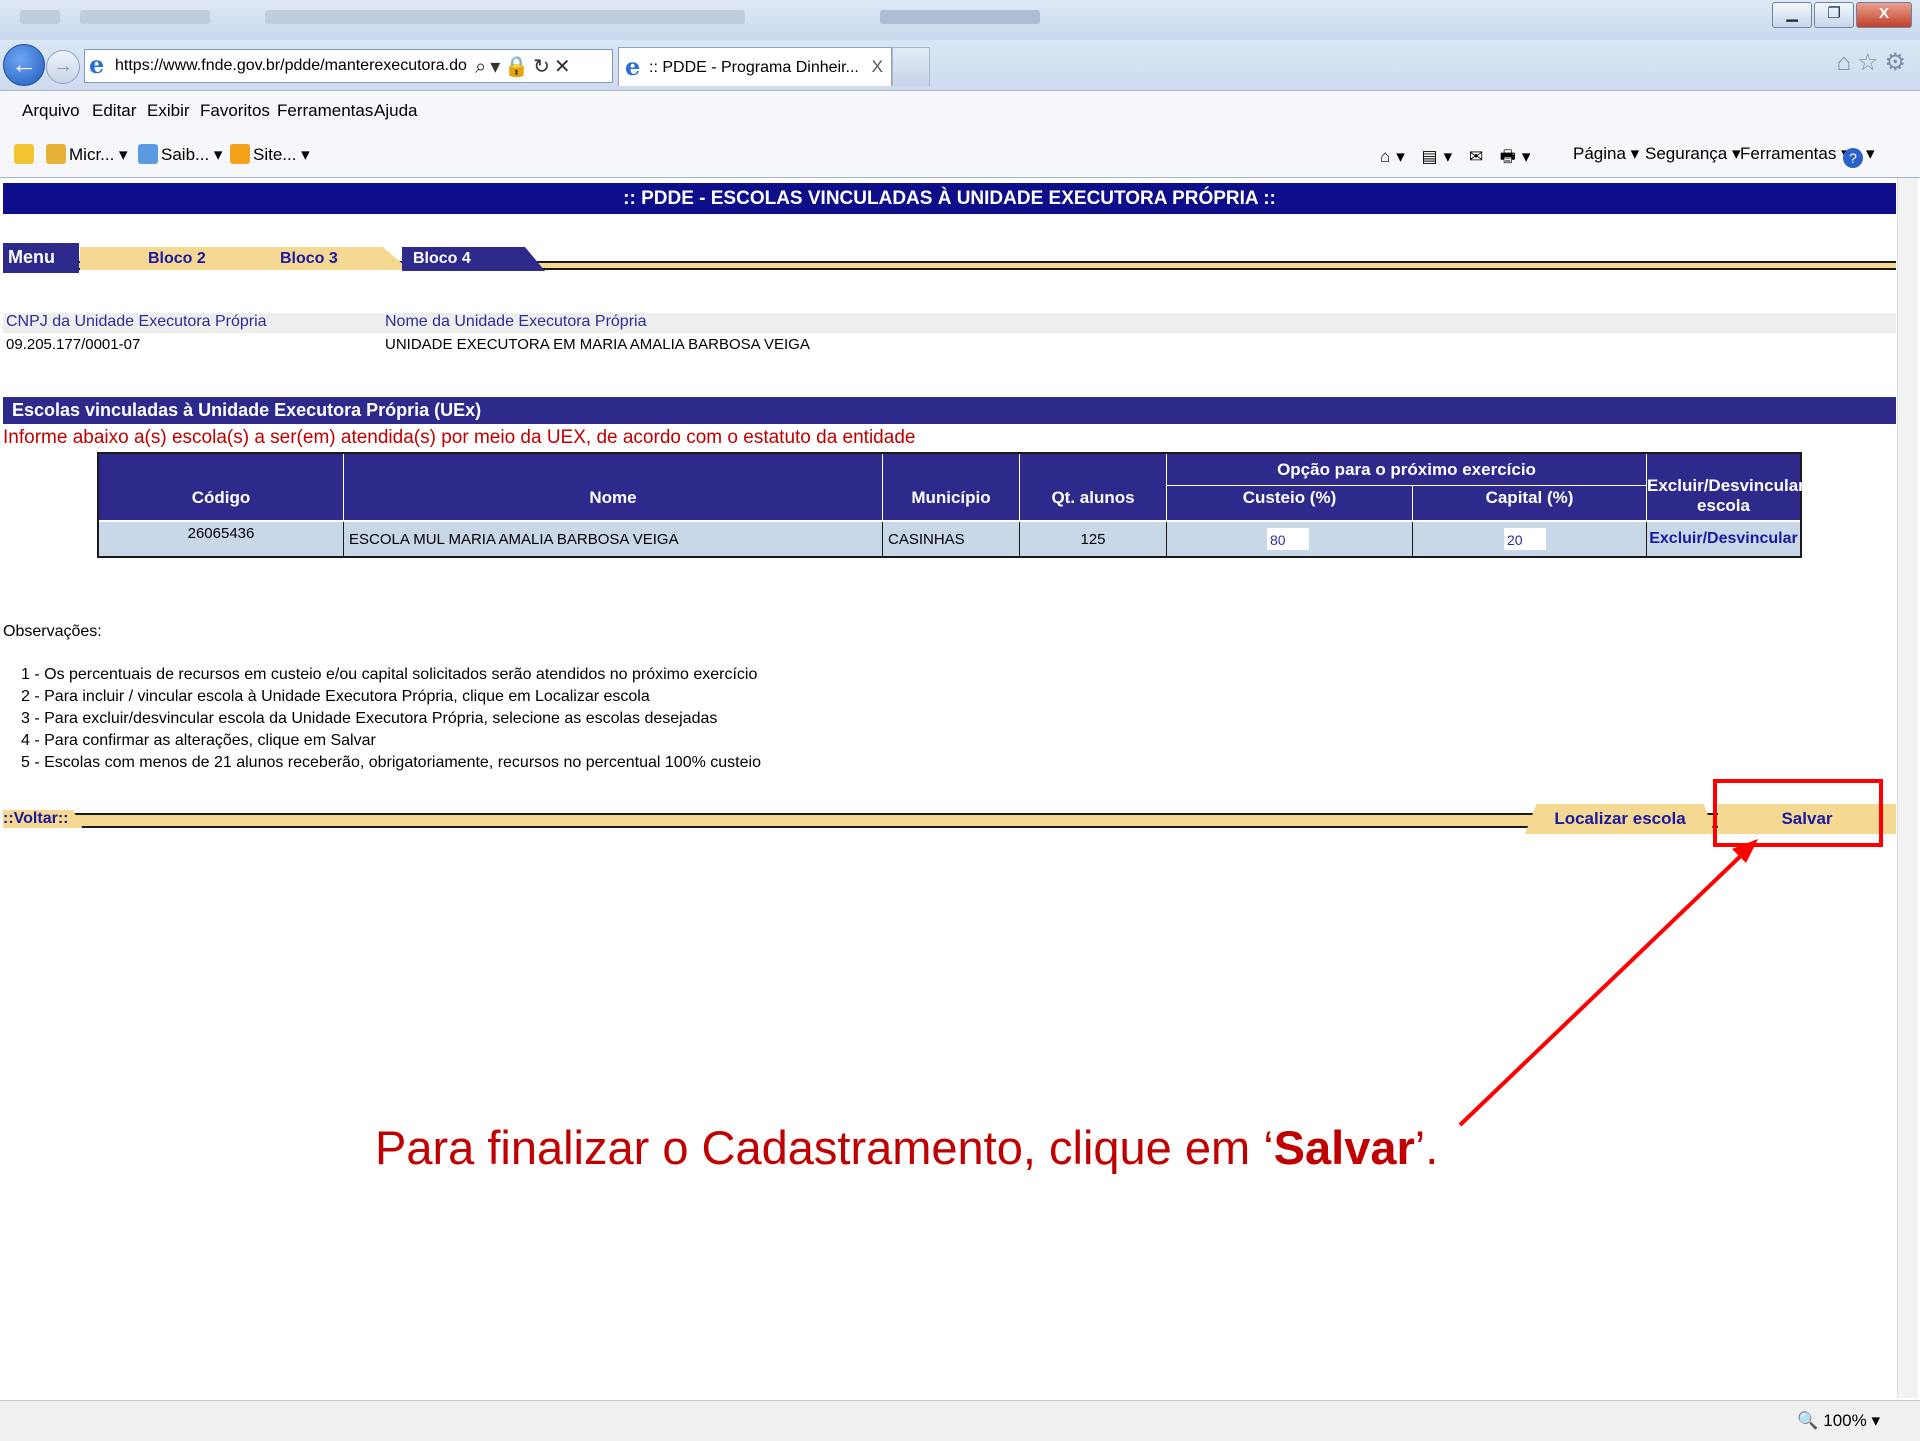 This screenshot has height=1441, width=1920. Describe the element at coordinates (24, 65) in the screenshot. I see `back-arrow-icon: ←` at that location.